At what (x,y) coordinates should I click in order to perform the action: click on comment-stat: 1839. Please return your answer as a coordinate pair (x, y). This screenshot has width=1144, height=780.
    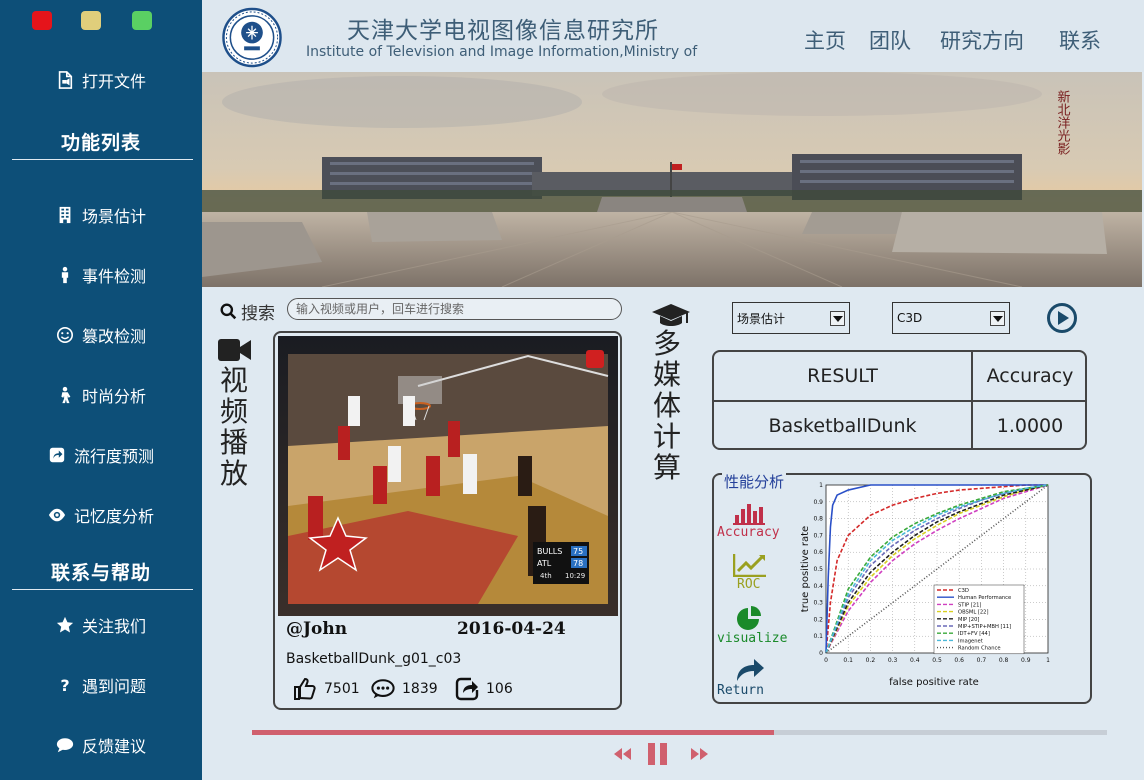
    Looking at the image, I should click on (404, 689).